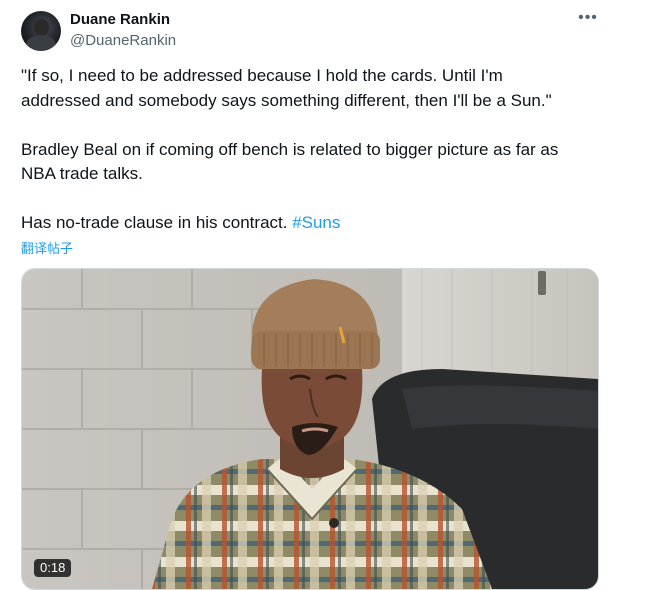 This screenshot has height=590, width=656. Describe the element at coordinates (82, 173) in the screenshot. I see `tweet-text-line: NBA trade talks.` at that location.